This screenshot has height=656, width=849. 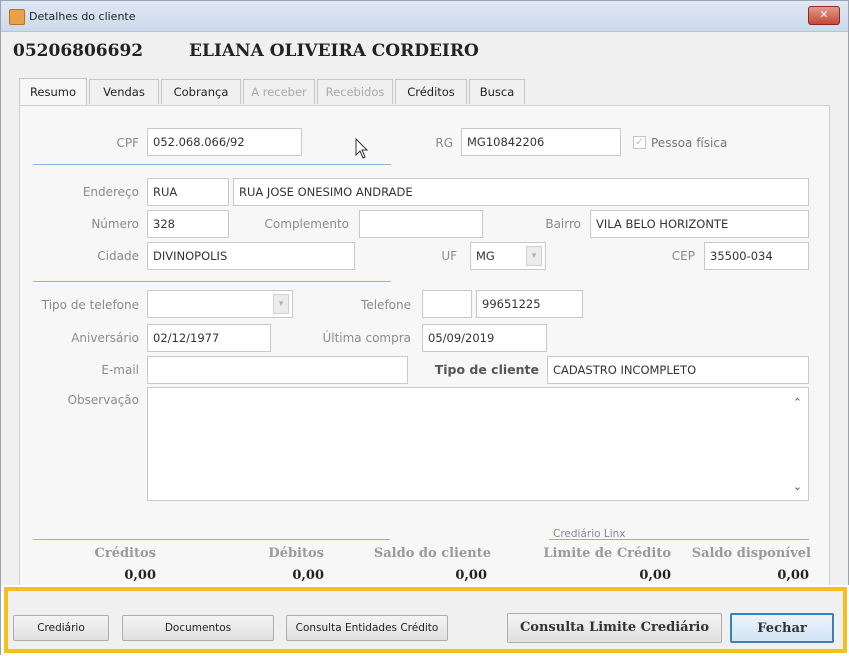 What do you see at coordinates (188, 224) in the screenshot?
I see `numero-field: 328` at bounding box center [188, 224].